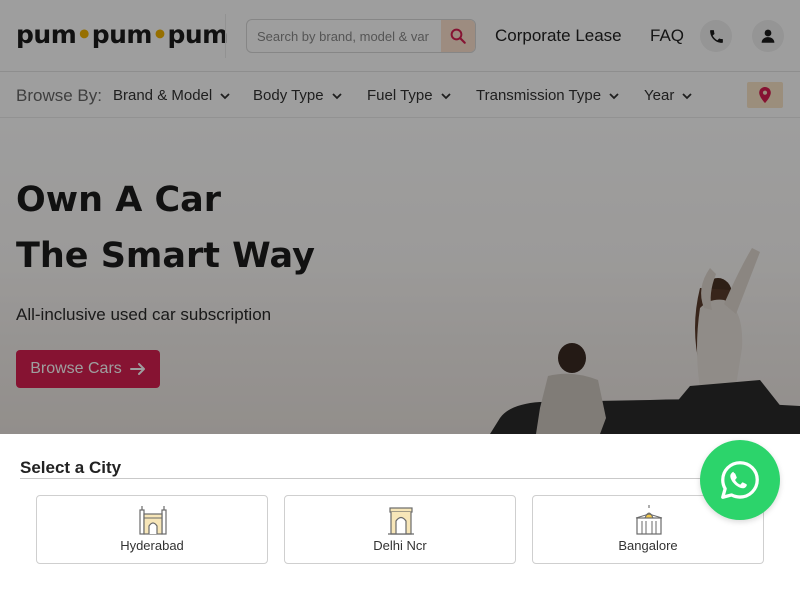  I want to click on browse-by-label: Browse By:, so click(59, 95).